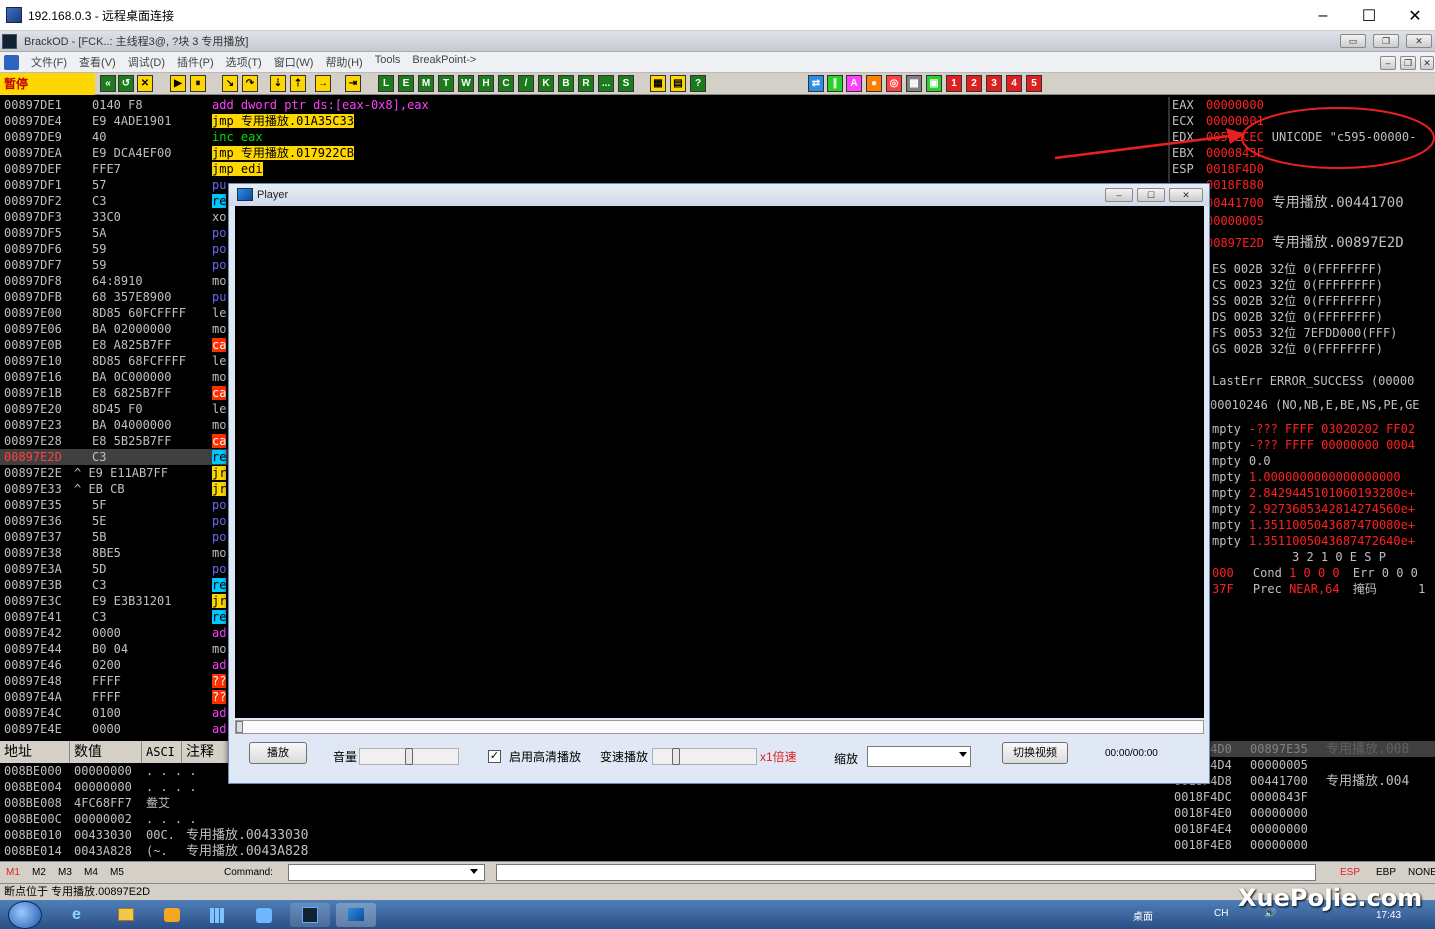 The width and height of the screenshot is (1435, 929). What do you see at coordinates (162, 752) in the screenshot?
I see `dump-header-ascii: ASCI` at bounding box center [162, 752].